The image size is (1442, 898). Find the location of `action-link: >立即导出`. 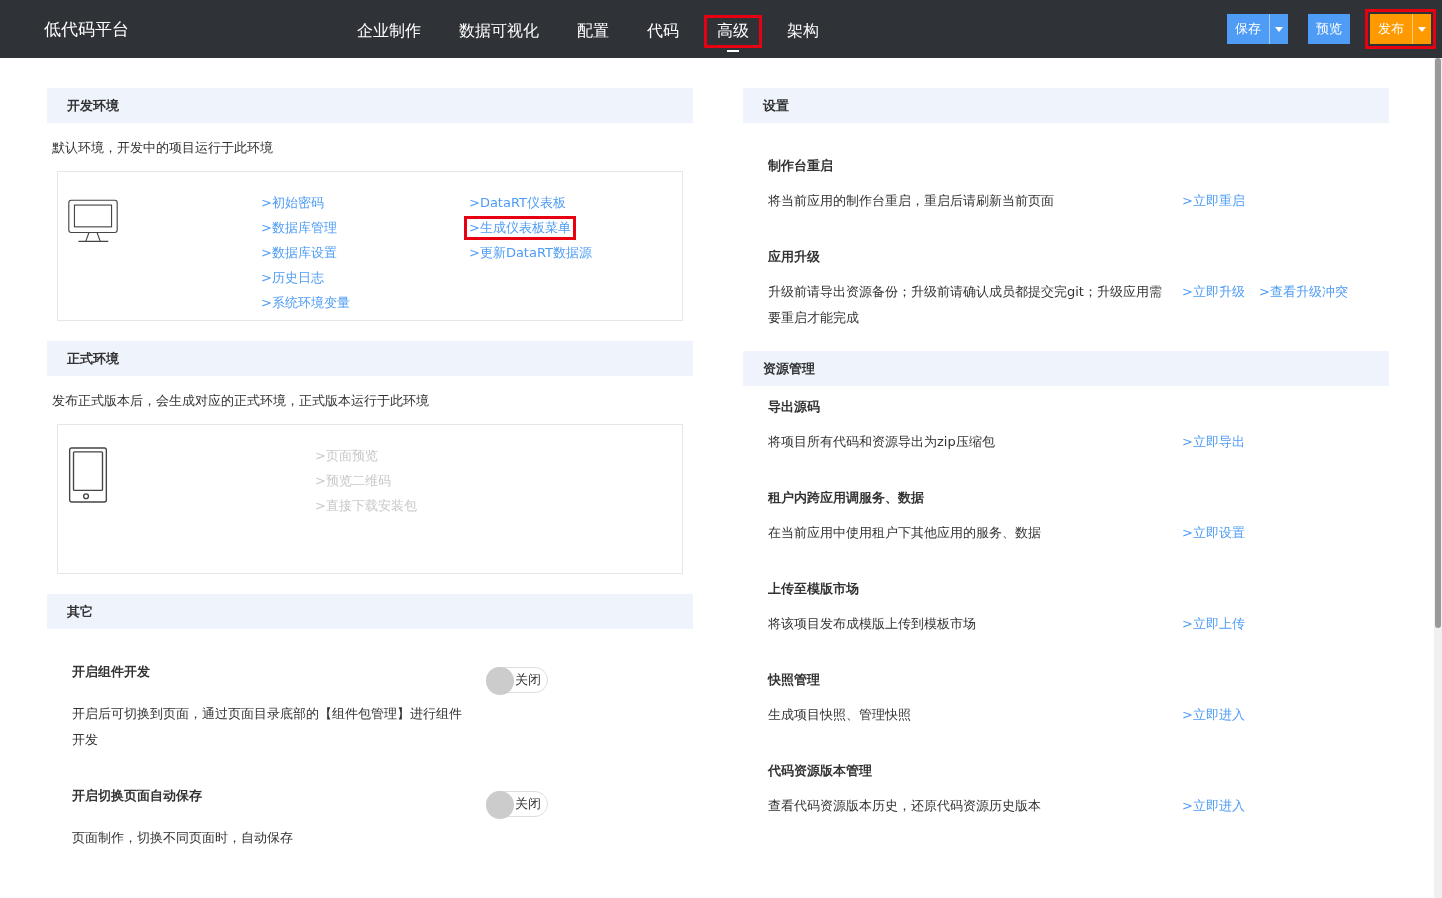

action-link: >立即导出 is located at coordinates (1213, 442).